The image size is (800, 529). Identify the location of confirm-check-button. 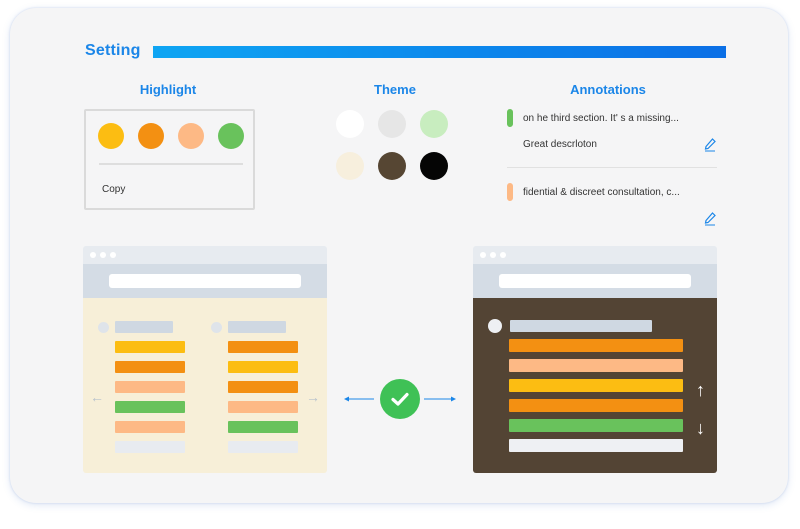
(400, 399).